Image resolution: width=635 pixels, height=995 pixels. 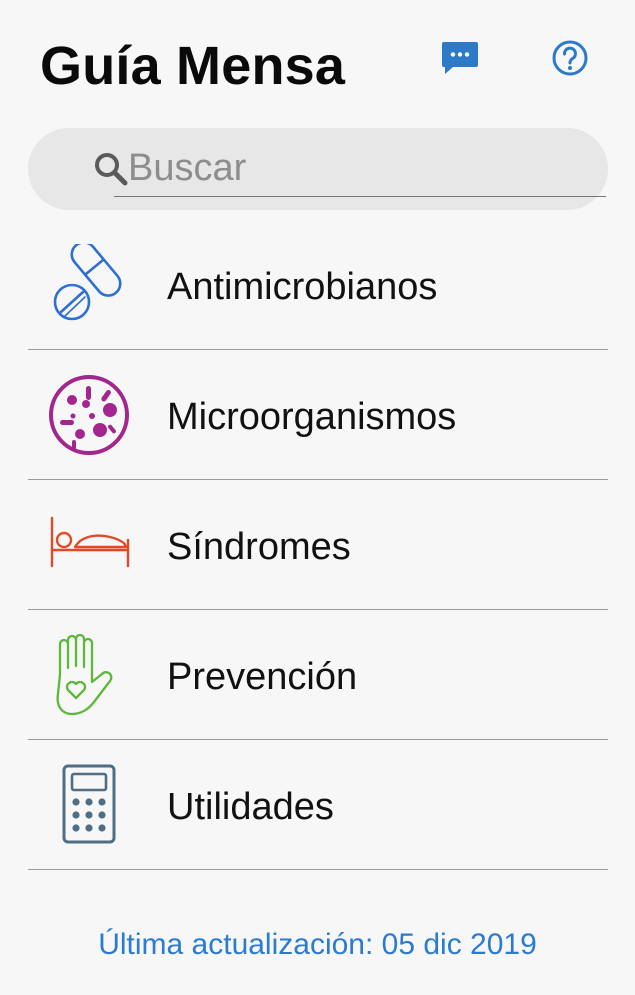 I want to click on app-header: Guía Mensa, so click(x=317, y=60).